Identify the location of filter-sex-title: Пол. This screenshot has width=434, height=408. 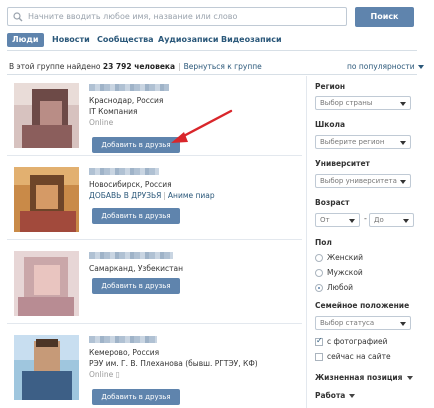
(323, 242).